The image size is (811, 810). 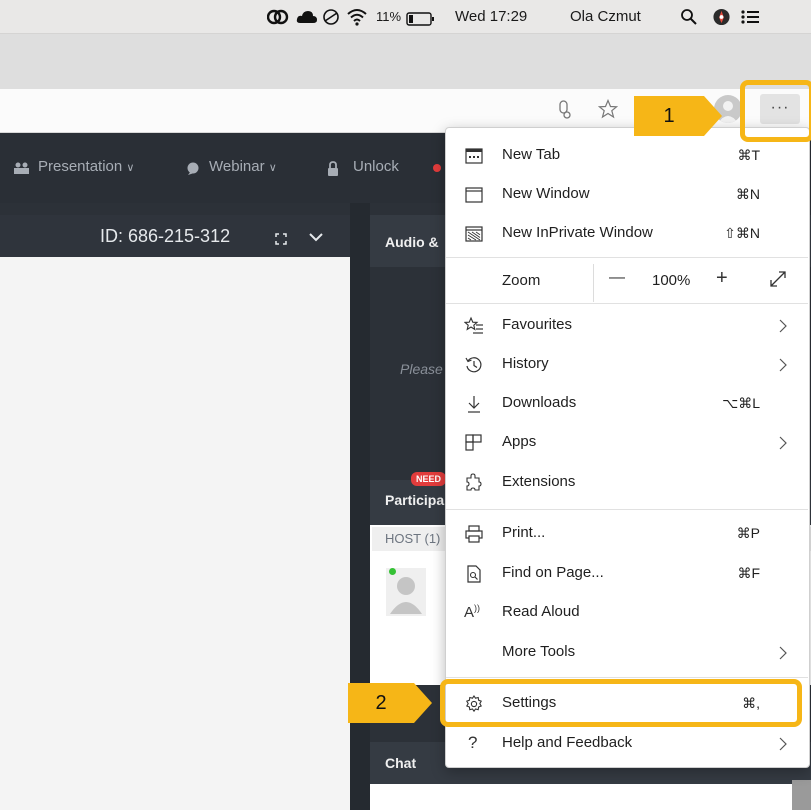 I want to click on lock-icon, so click(x=333, y=168).